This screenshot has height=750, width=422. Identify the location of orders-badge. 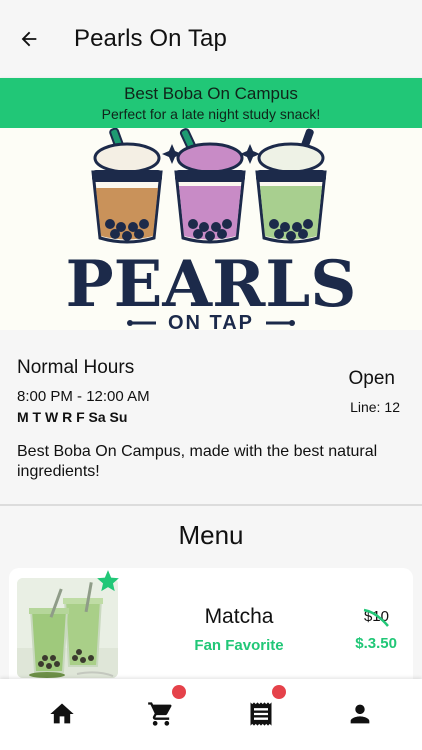
(279, 692).